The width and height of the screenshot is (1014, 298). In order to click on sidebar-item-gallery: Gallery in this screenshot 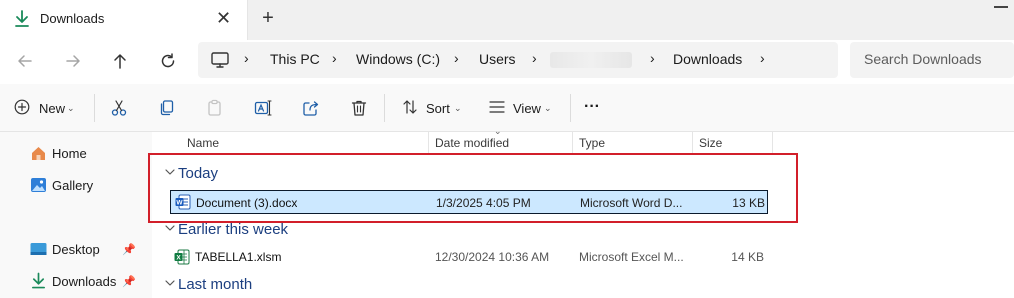, I will do `click(86, 186)`.